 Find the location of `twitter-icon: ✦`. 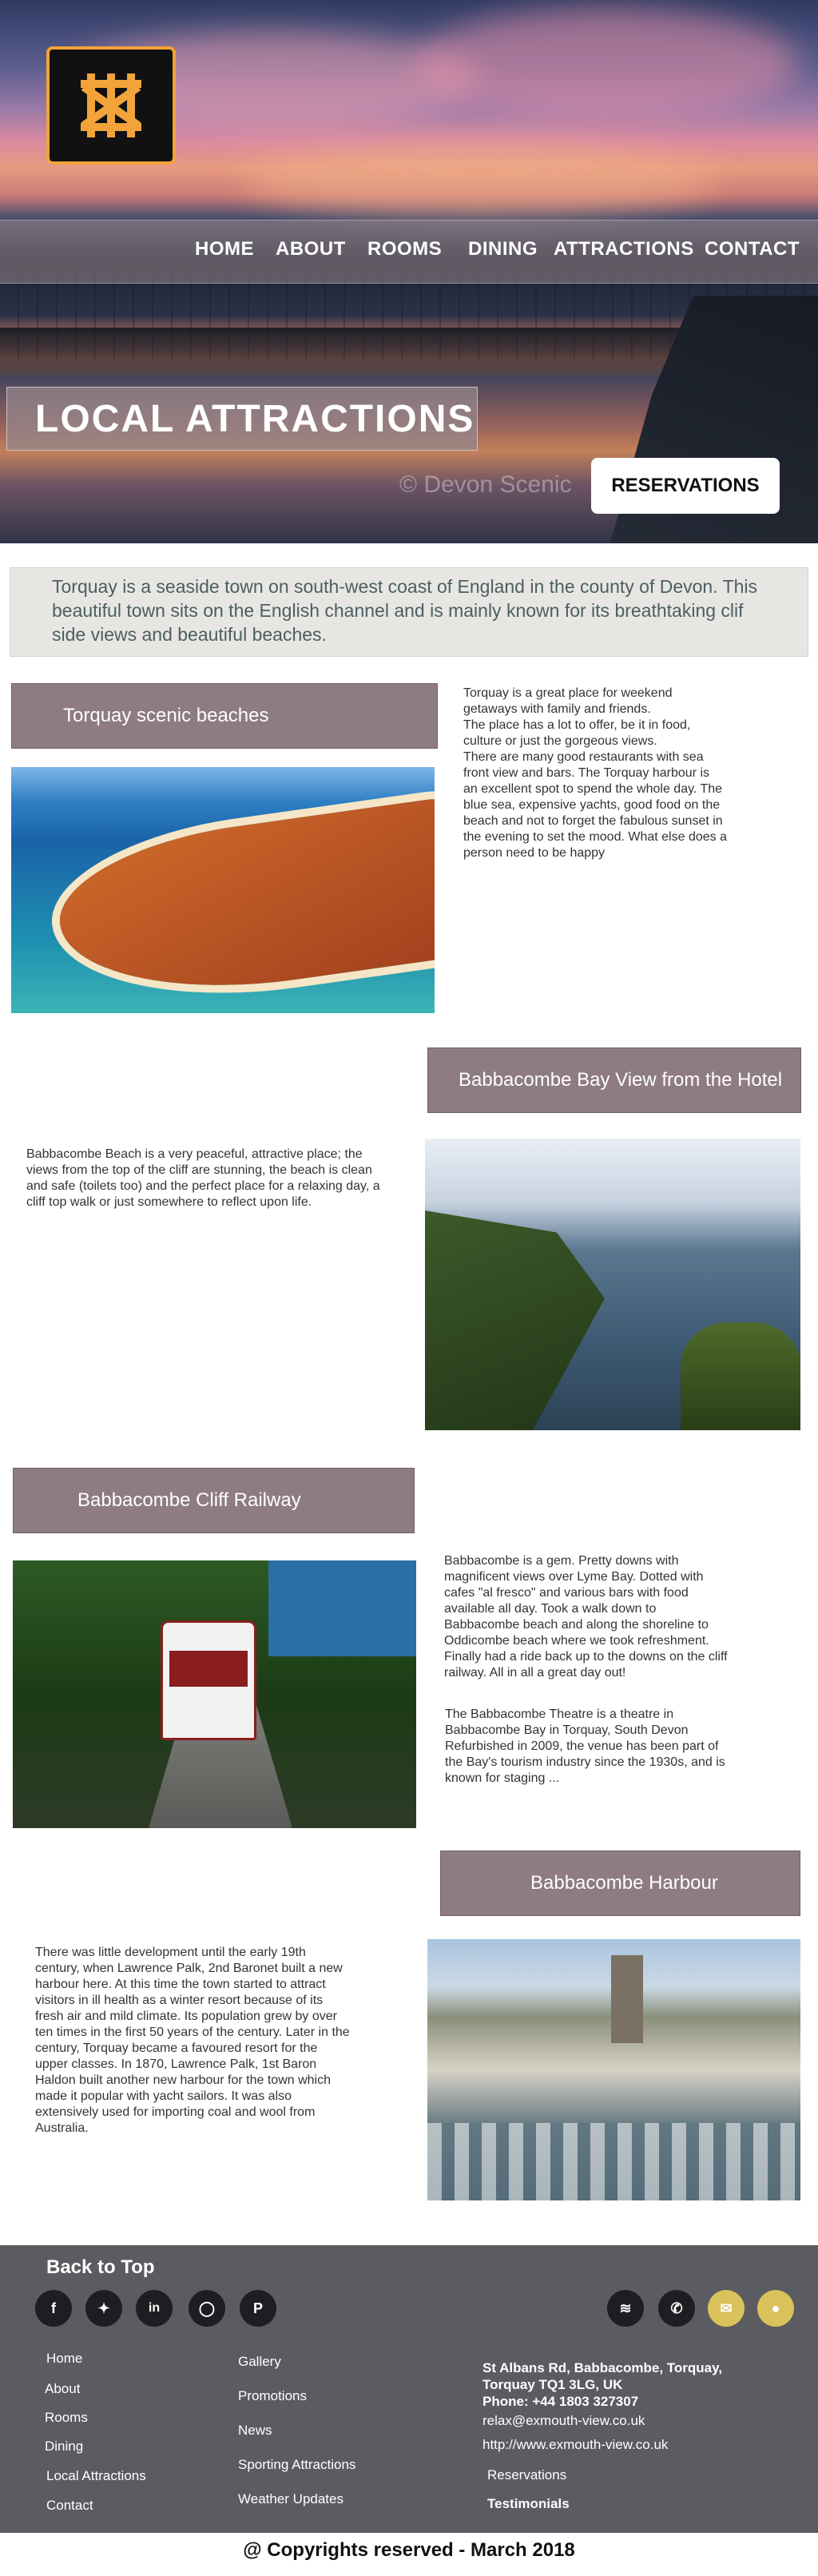

twitter-icon: ✦ is located at coordinates (103, 2308).